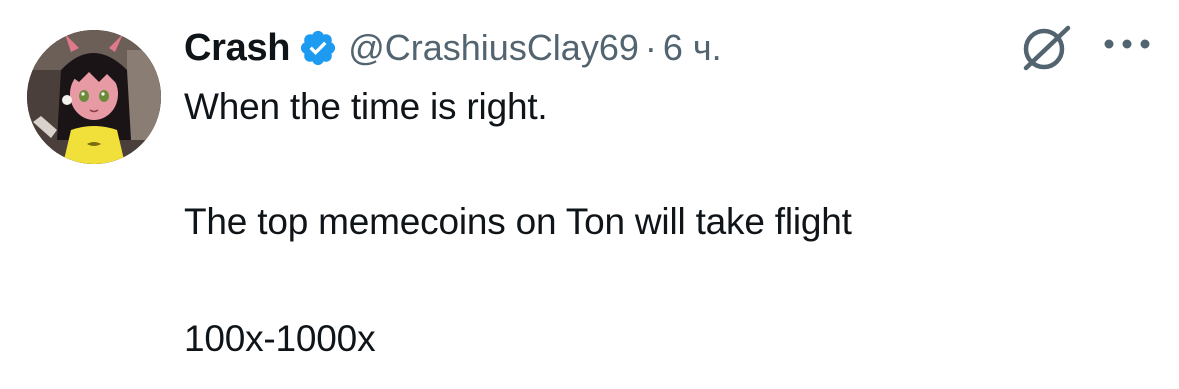 The width and height of the screenshot is (1179, 389). I want to click on author-handle: @CrashiusClay69, so click(493, 48).